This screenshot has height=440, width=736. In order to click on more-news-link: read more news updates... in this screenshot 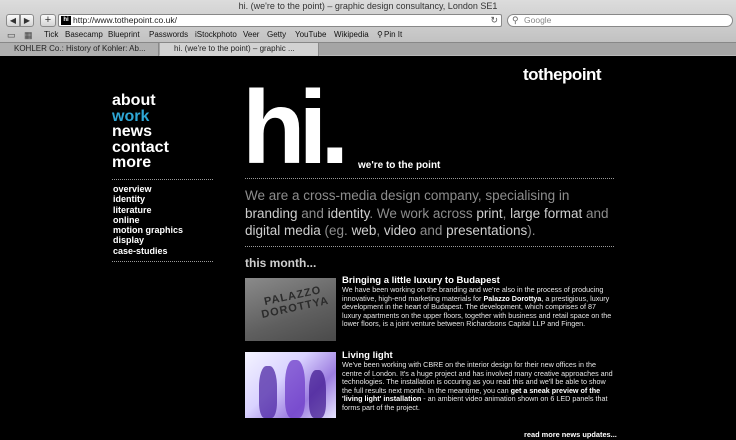, I will do `click(570, 434)`.